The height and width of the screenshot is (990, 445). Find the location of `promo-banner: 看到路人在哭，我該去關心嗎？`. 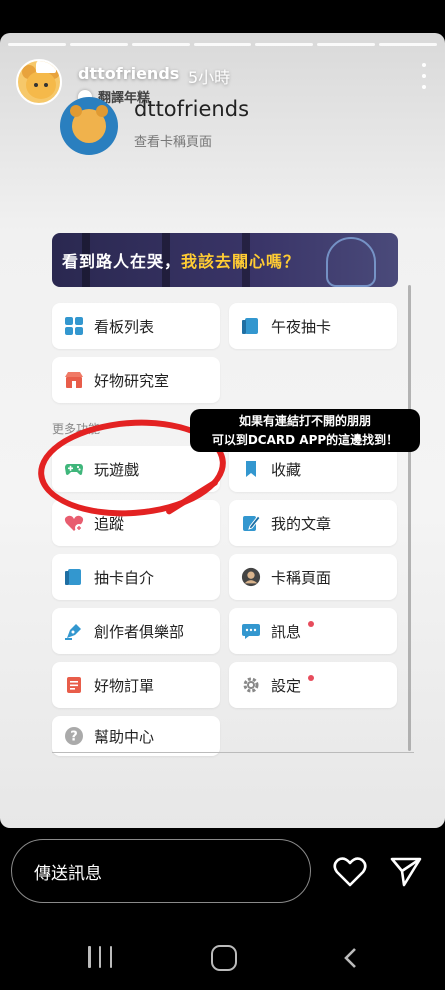

promo-banner: 看到路人在哭，我該去關心嗎？ is located at coordinates (225, 260).